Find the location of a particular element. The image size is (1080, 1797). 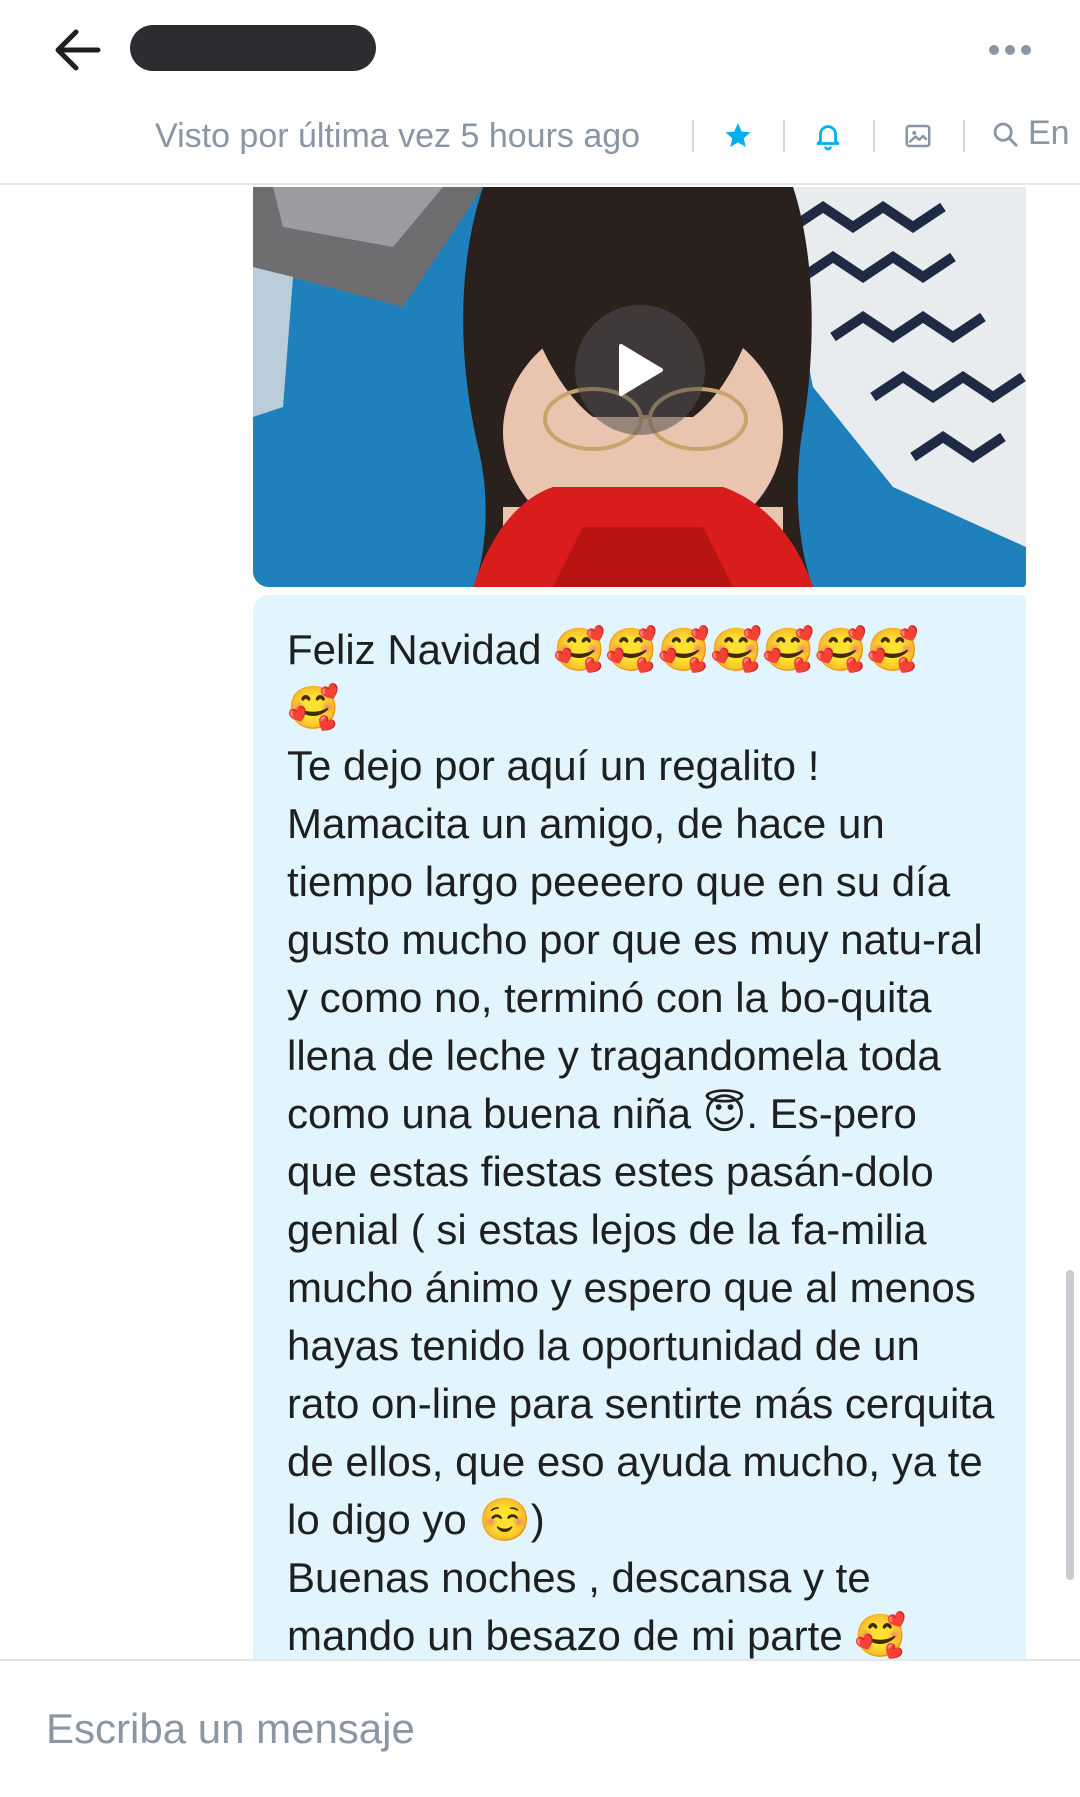

arrow-left-icon is located at coordinates (78, 50).